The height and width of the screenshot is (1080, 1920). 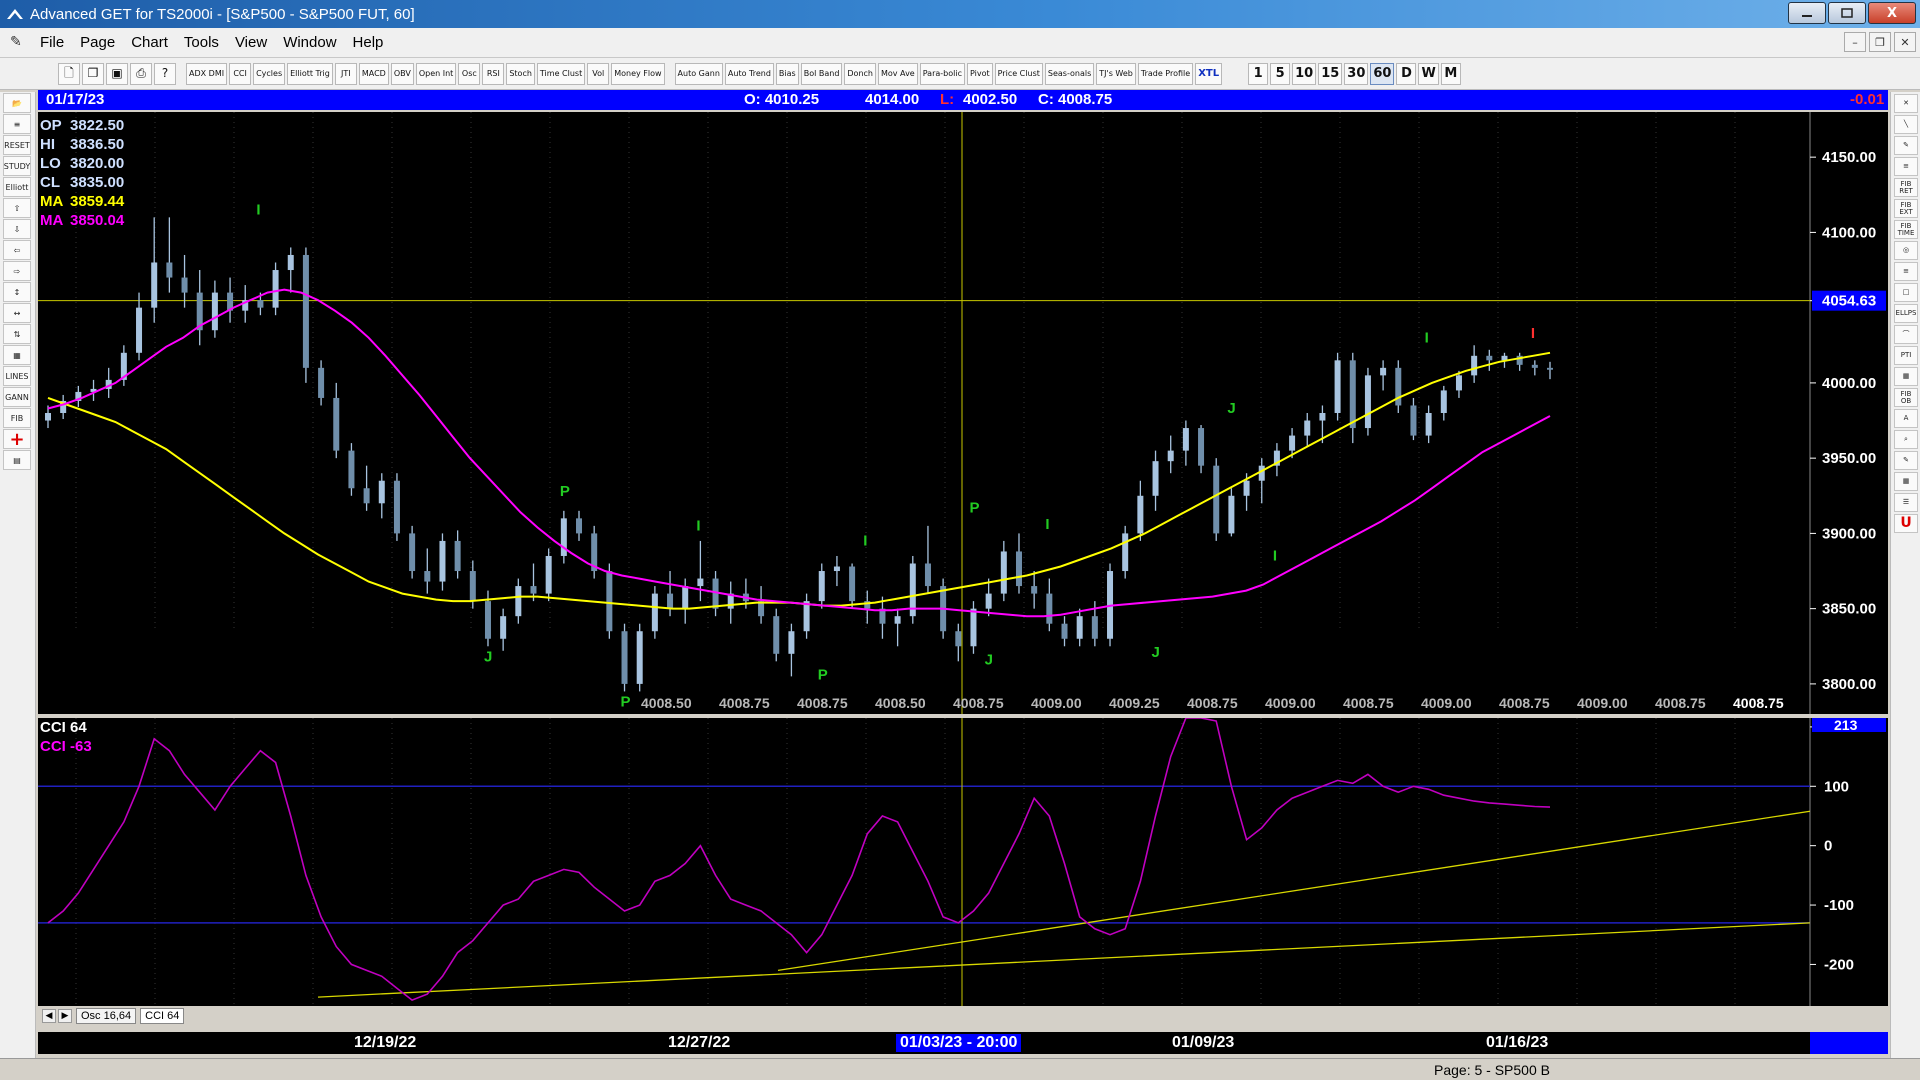 What do you see at coordinates (1906, 250) in the screenshot?
I see `spiral-tool: ◎` at bounding box center [1906, 250].